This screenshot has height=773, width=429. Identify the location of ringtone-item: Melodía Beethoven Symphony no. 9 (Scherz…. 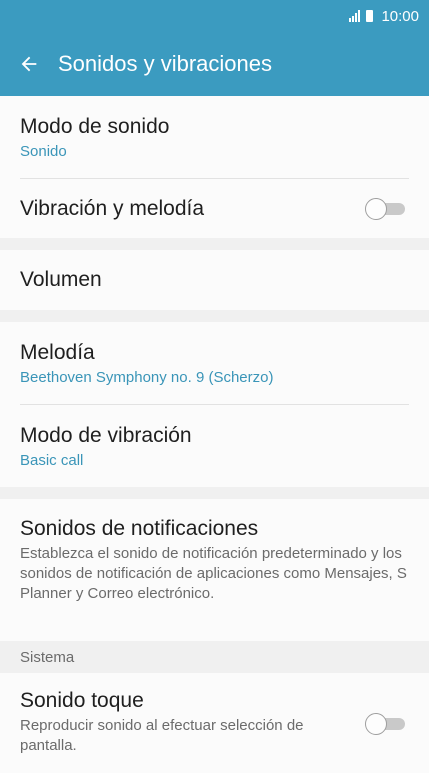
(214, 363).